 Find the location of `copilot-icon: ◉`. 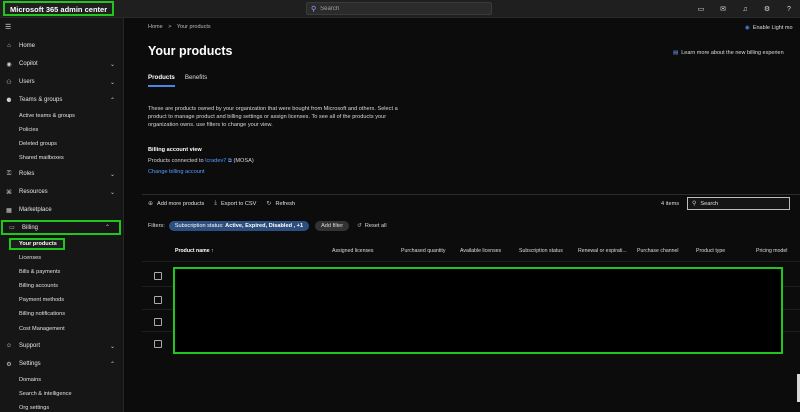

copilot-icon: ◉ is located at coordinates (9, 64).